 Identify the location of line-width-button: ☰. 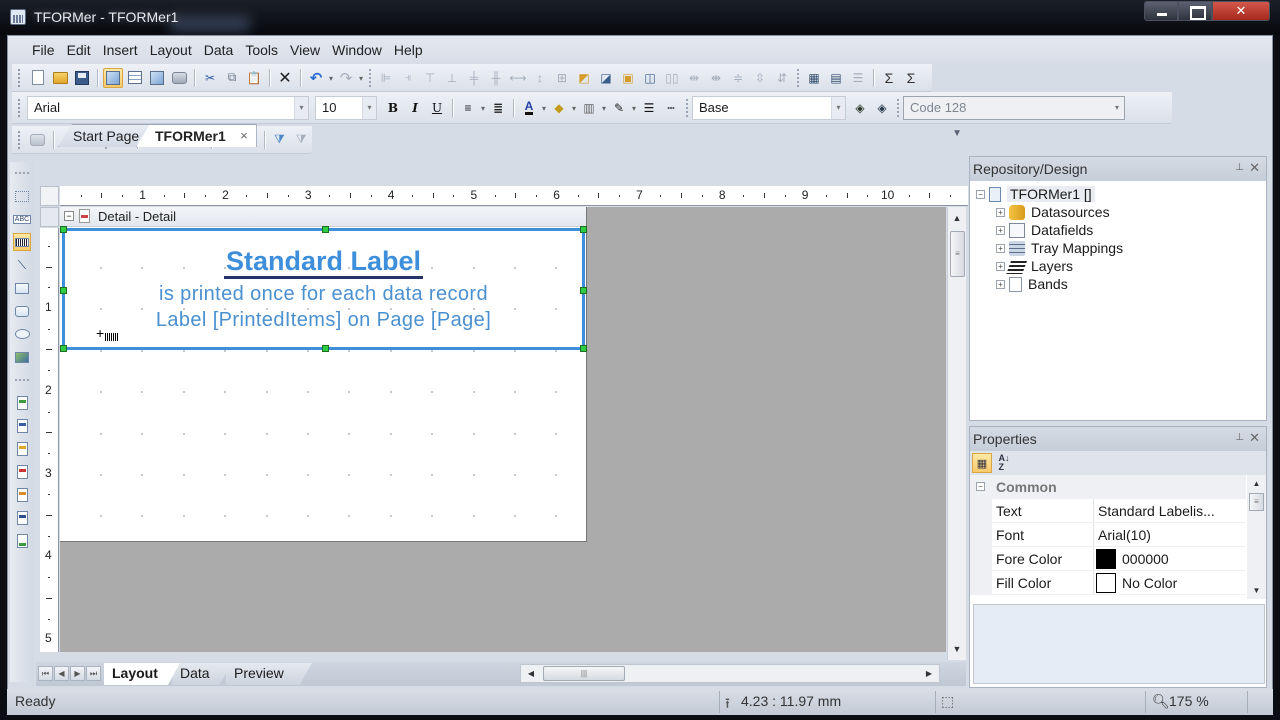
(649, 108).